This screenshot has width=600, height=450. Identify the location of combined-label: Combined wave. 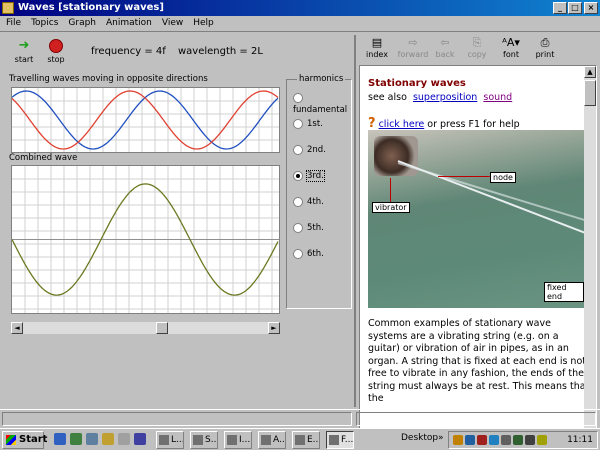
(43, 158).